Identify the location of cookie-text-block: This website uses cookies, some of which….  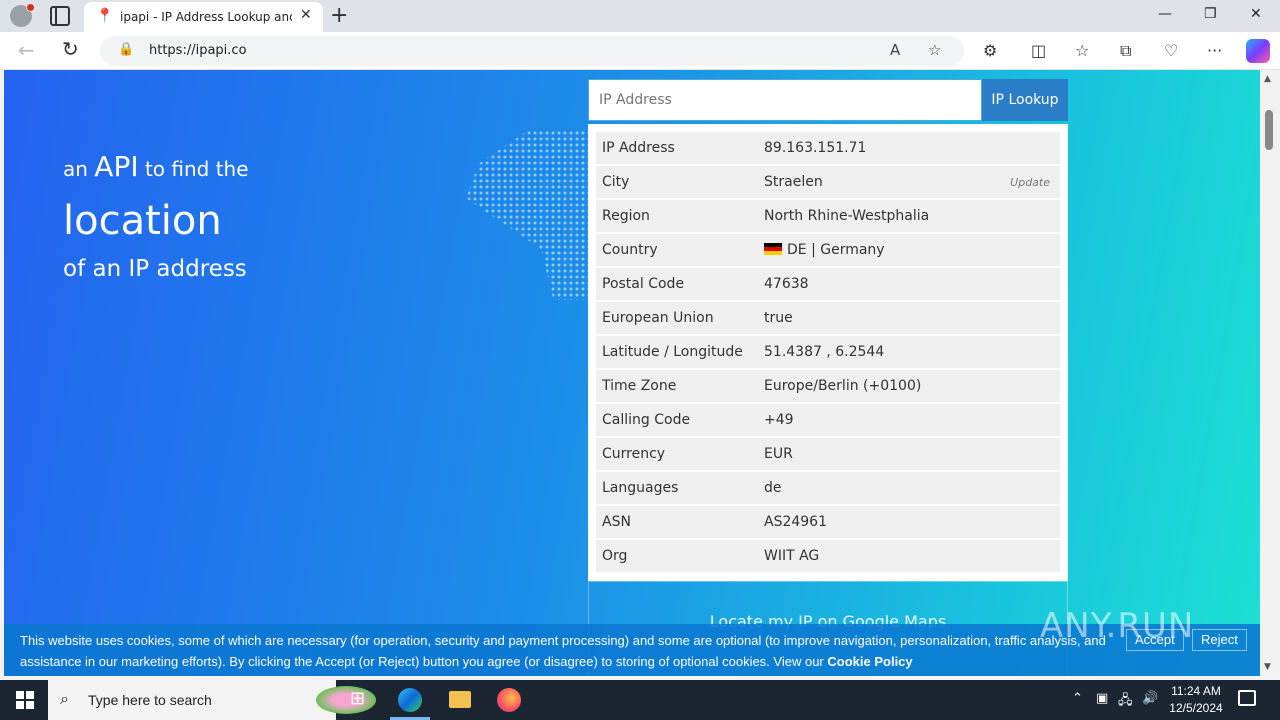
(570, 651).